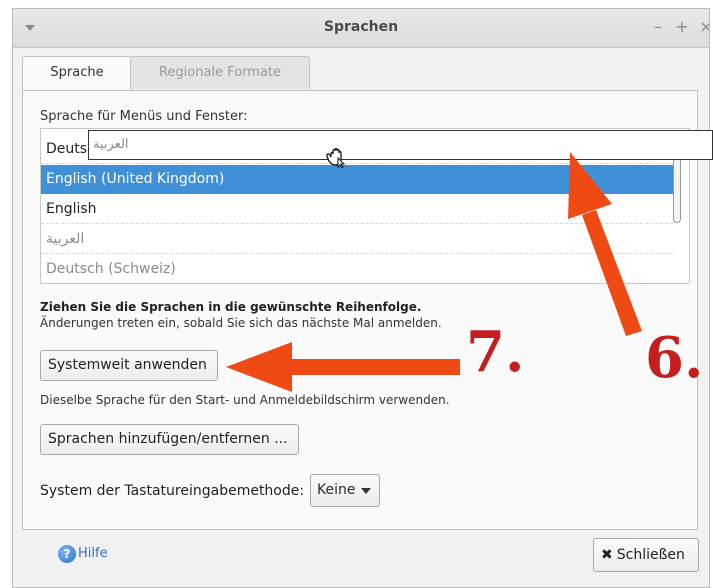  What do you see at coordinates (67, 554) in the screenshot?
I see `help-icon: ?` at bounding box center [67, 554].